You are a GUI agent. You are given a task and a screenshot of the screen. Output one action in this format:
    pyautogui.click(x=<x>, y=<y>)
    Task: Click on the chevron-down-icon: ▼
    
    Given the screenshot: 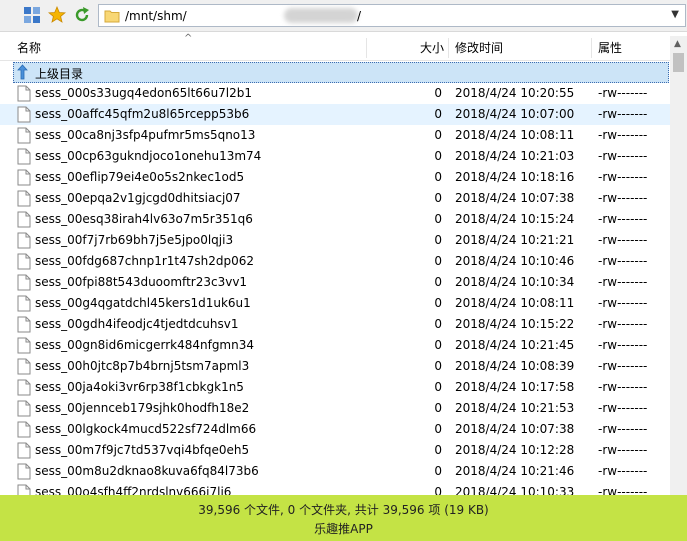 What is the action you would take?
    pyautogui.click(x=675, y=14)
    